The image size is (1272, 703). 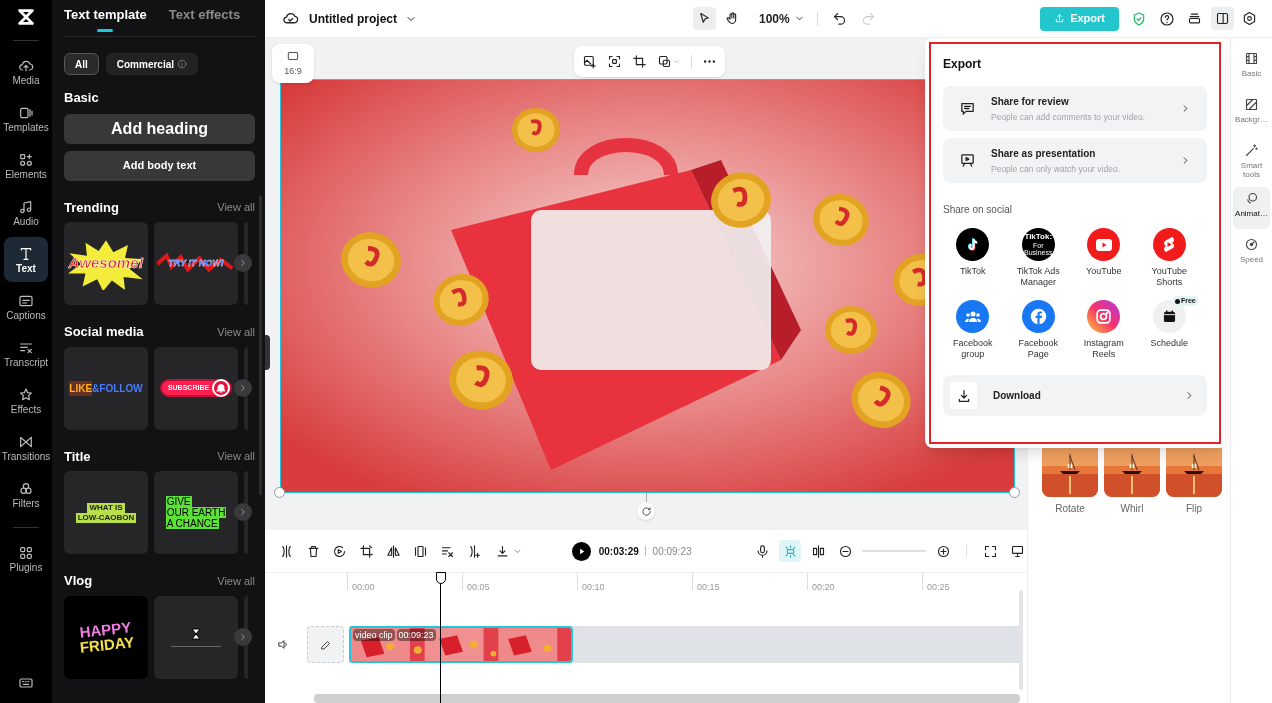 What do you see at coordinates (1030, 101) in the screenshot?
I see `option-title: Share for review` at bounding box center [1030, 101].